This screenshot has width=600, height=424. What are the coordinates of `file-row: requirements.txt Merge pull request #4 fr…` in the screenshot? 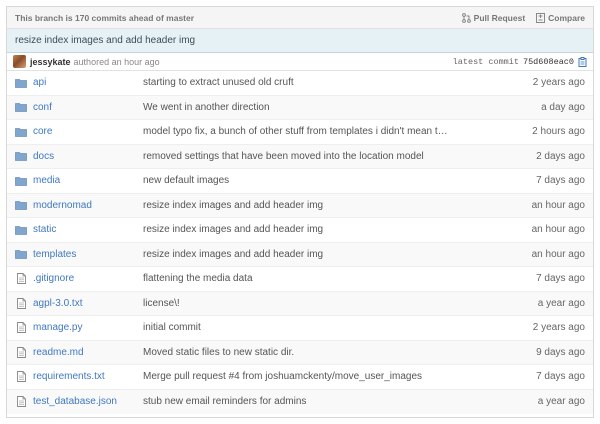 It's located at (300, 377).